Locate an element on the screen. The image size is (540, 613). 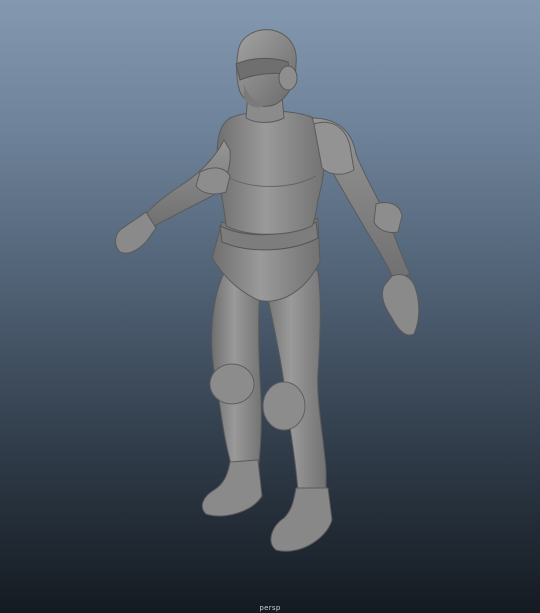
left-arm is located at coordinates (173, 196).